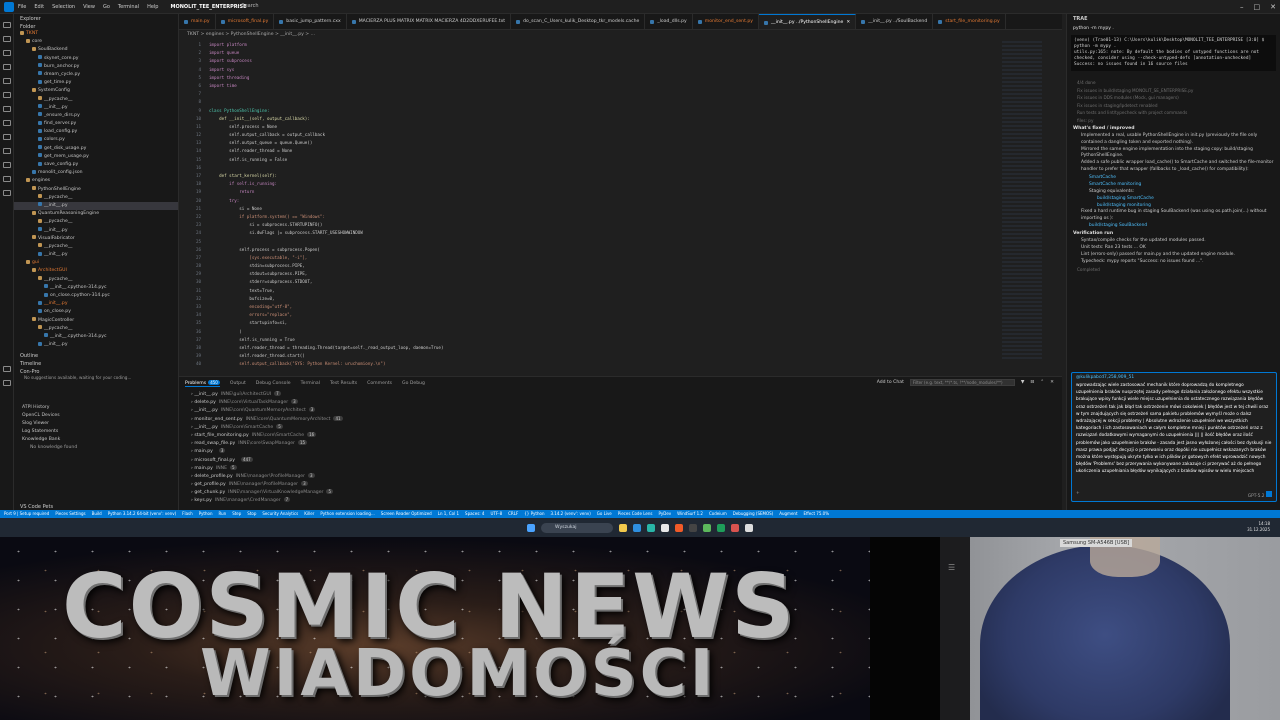 The image size is (1280, 720). Describe the element at coordinates (620, 451) in the screenshot. I see `problem-file-row: › main.py 3` at that location.